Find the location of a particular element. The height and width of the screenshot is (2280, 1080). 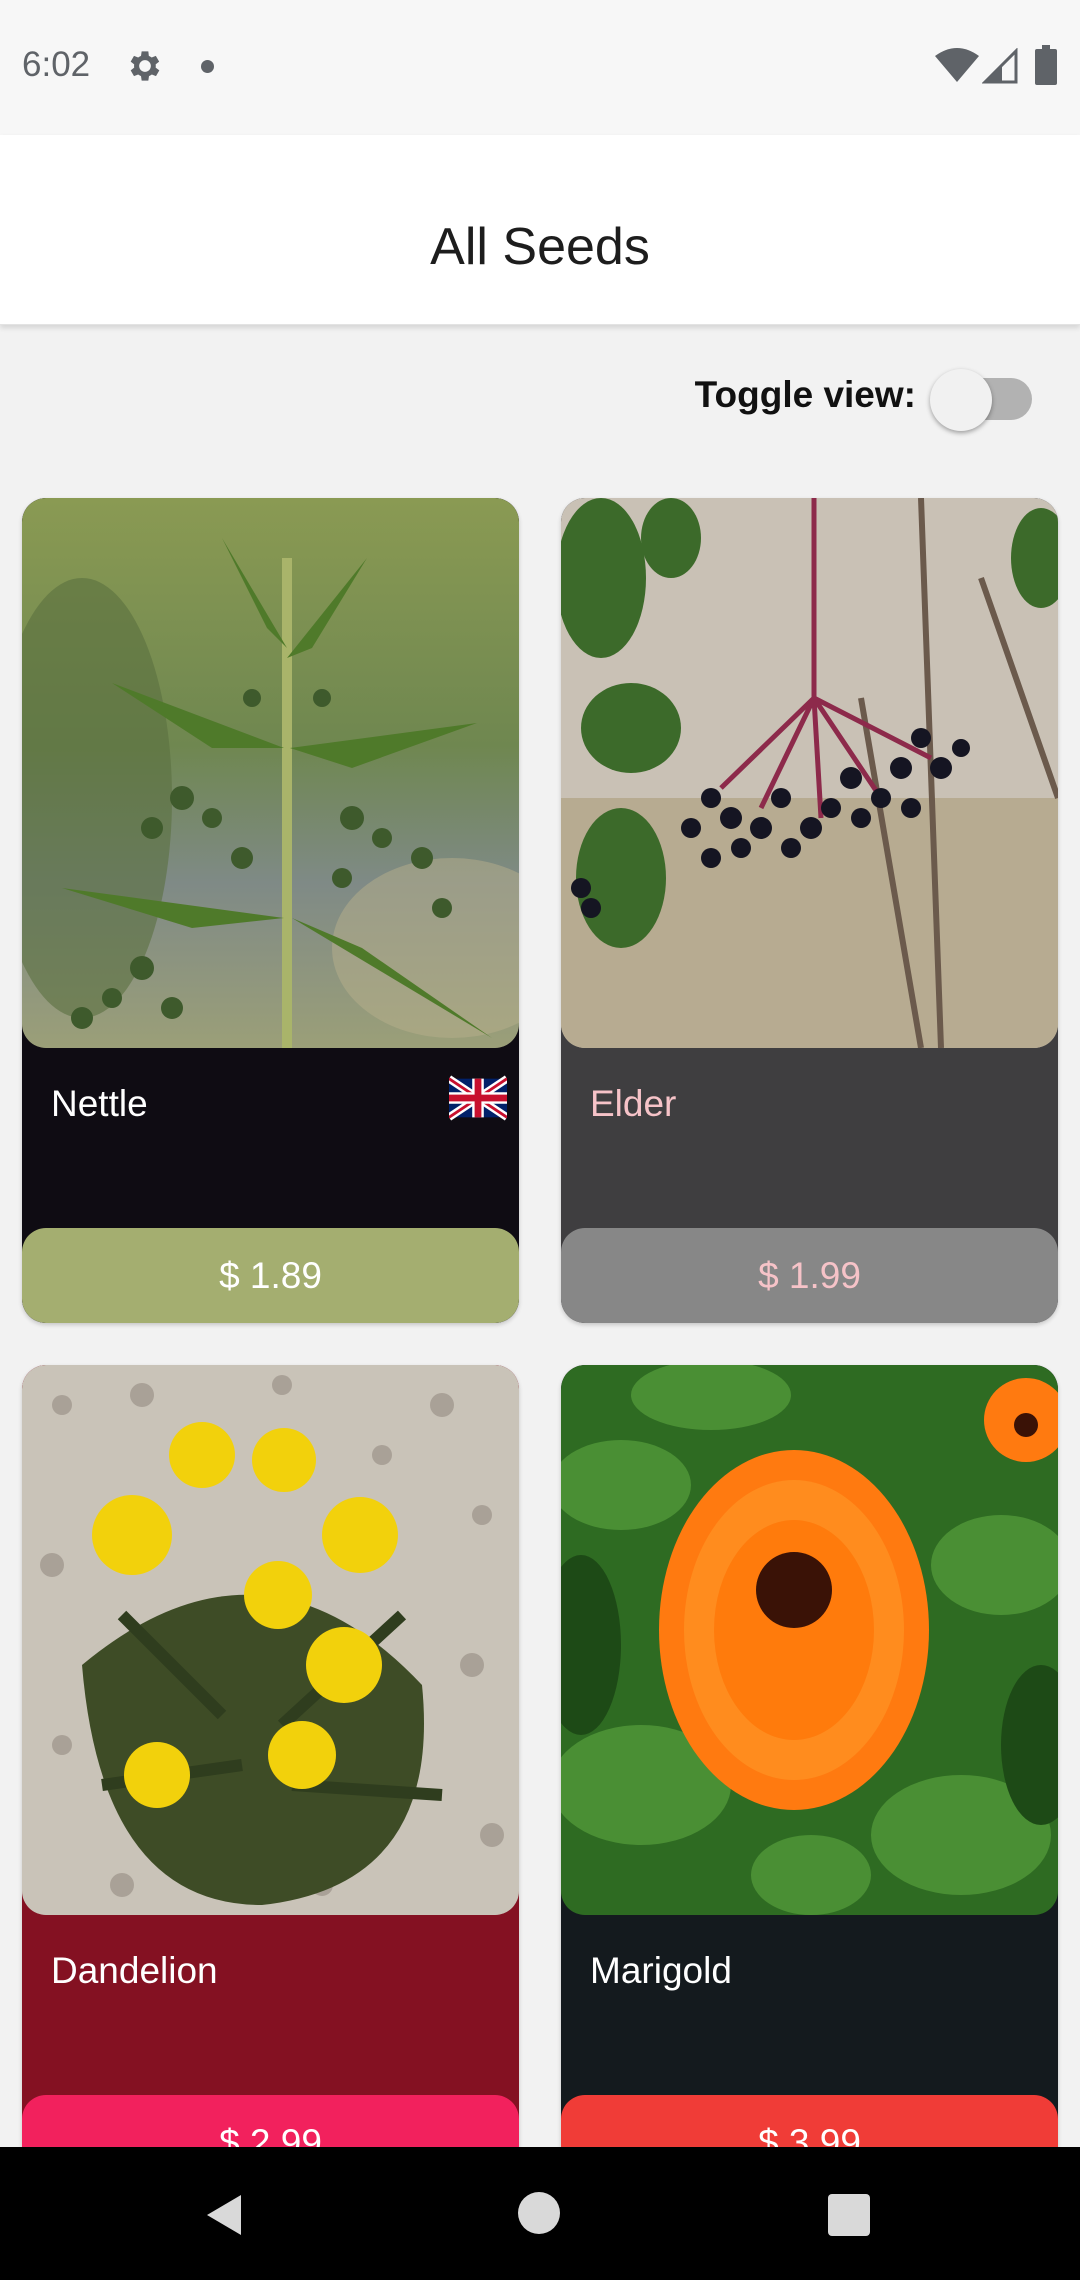

back-triangle-icon is located at coordinates (225, 2215).